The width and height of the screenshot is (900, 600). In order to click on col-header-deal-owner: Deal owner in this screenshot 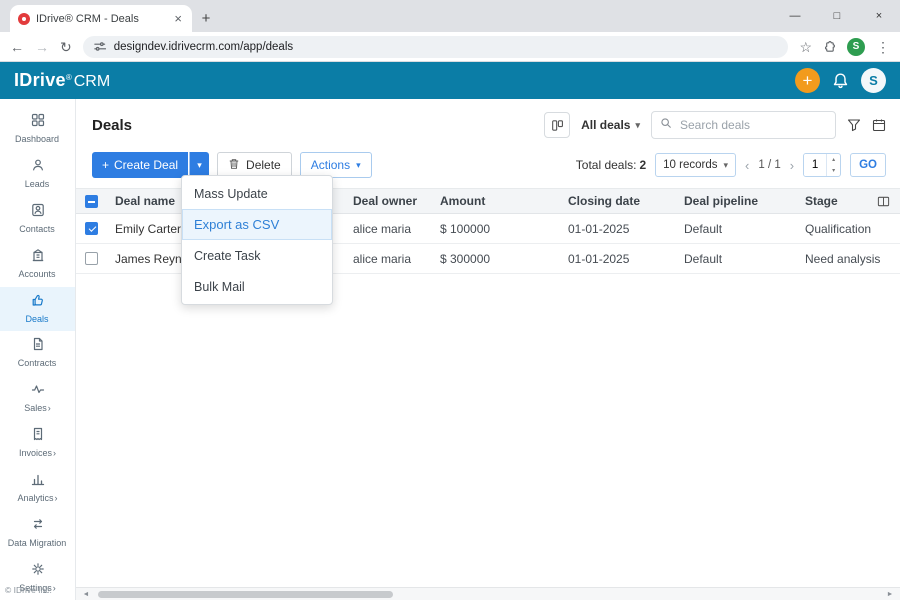, I will do `click(396, 201)`.